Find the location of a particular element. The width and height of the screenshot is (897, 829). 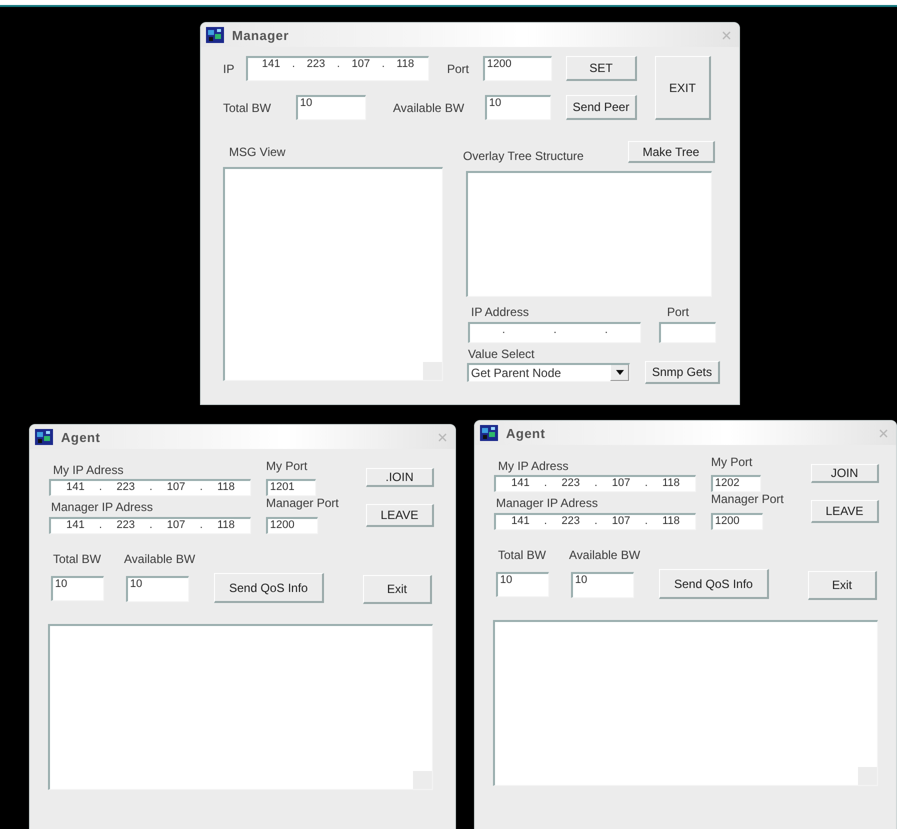

join-button: JOIN is located at coordinates (845, 473).